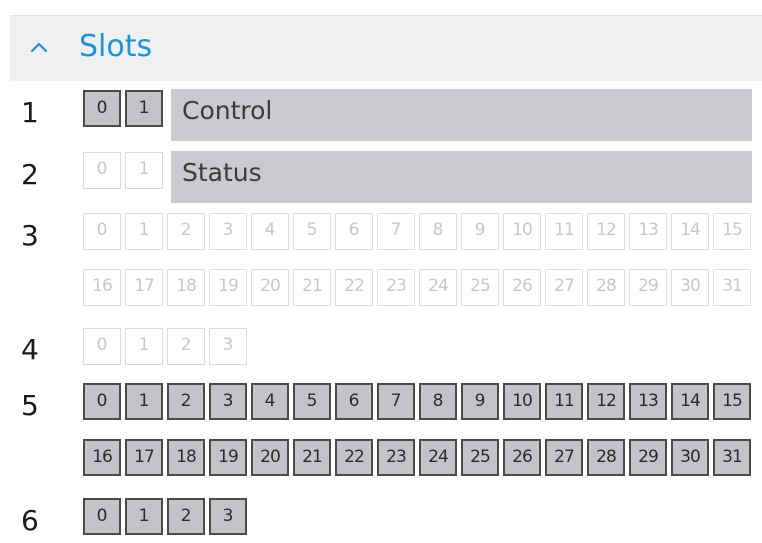  What do you see at coordinates (30, 174) in the screenshot?
I see `slot-number-2: 2` at bounding box center [30, 174].